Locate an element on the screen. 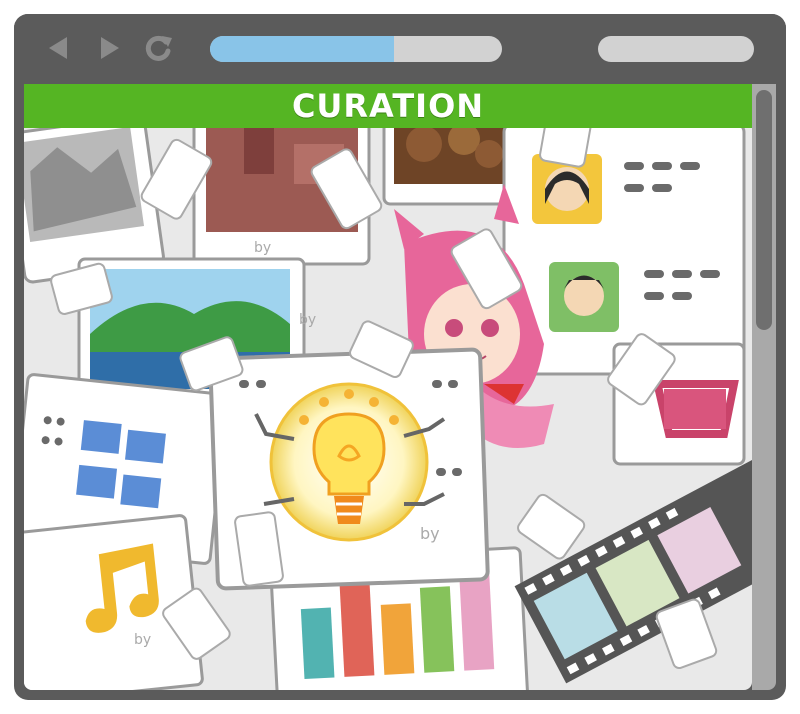 Image resolution: width=800 pixels, height=714 pixels. page-title: CURATION is located at coordinates (388, 106).